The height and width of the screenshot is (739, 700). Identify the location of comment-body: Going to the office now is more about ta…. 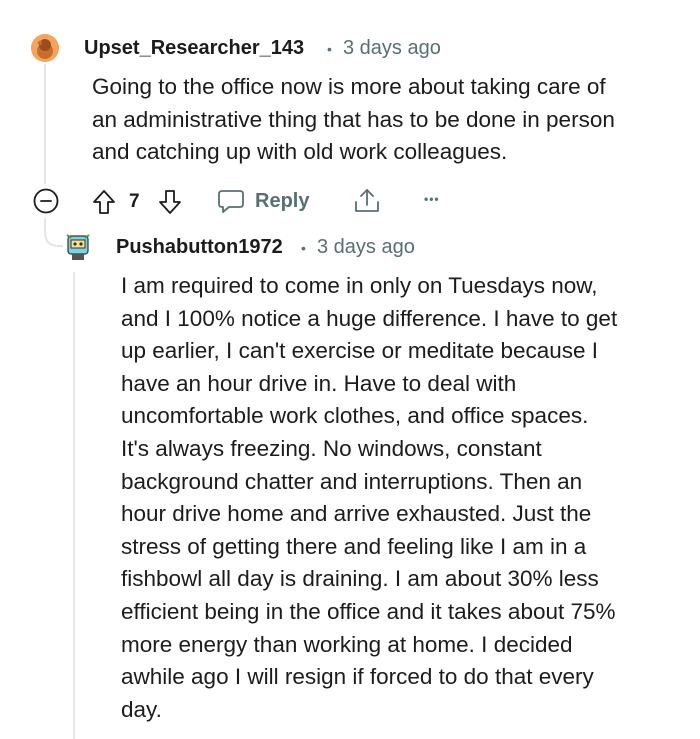
(353, 119).